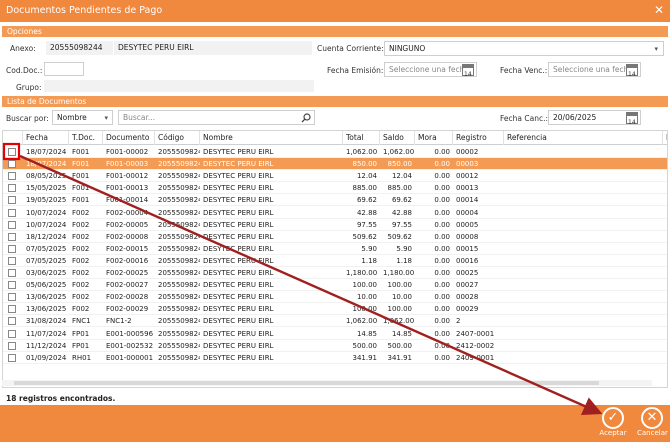  Describe the element at coordinates (179, 86) in the screenshot. I see `grupo-field` at that location.